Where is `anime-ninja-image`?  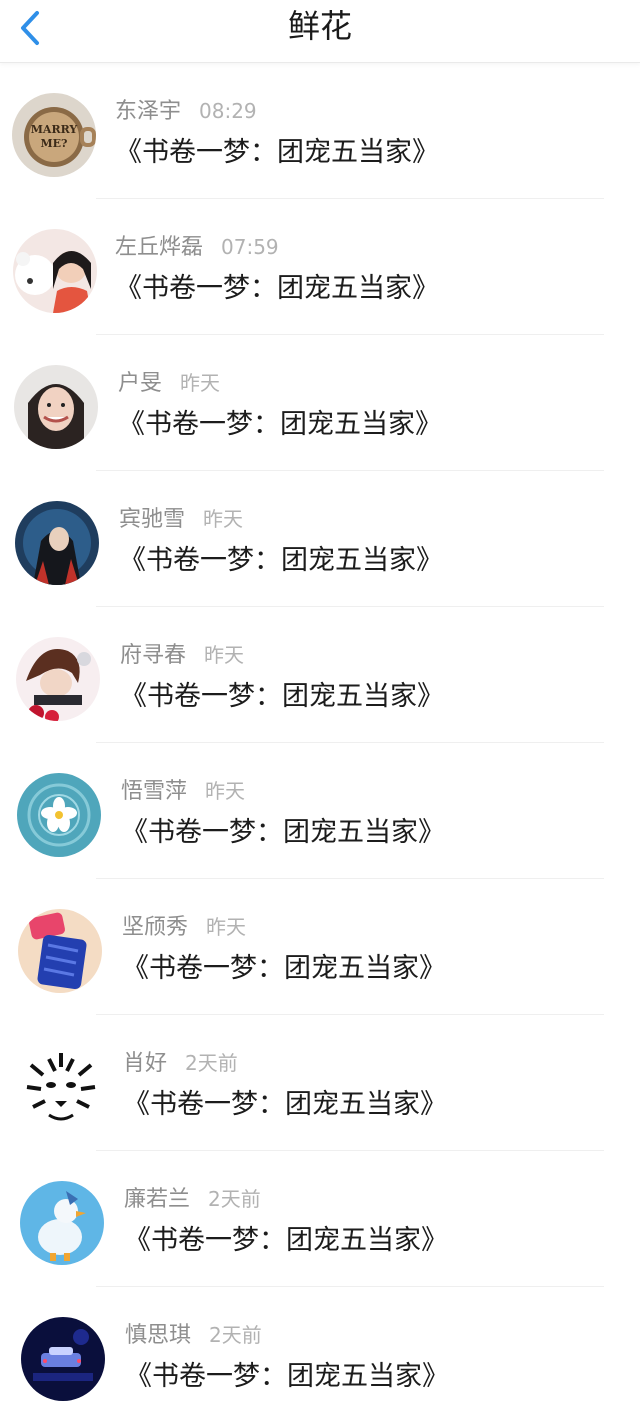 anime-ninja-image is located at coordinates (57, 543).